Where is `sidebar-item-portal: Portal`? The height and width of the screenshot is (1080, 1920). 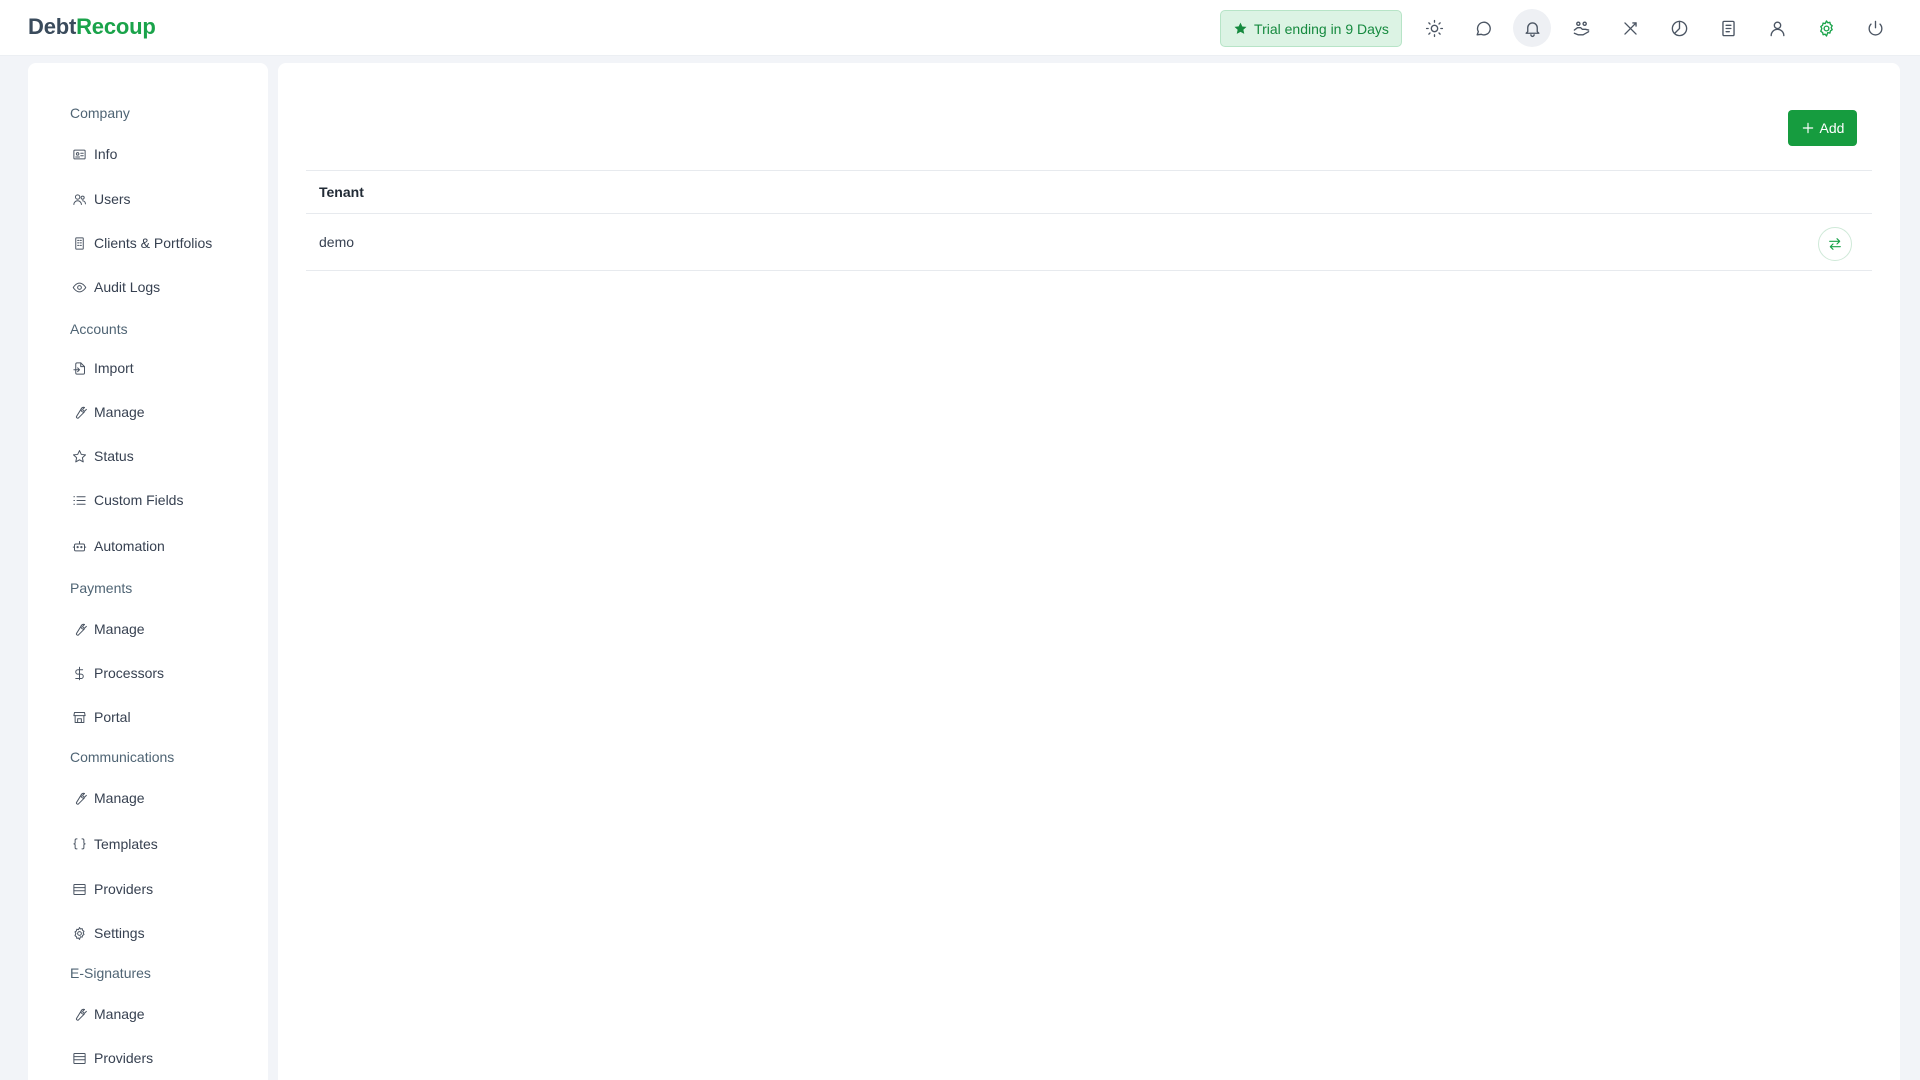 sidebar-item-portal: Portal is located at coordinates (101, 717).